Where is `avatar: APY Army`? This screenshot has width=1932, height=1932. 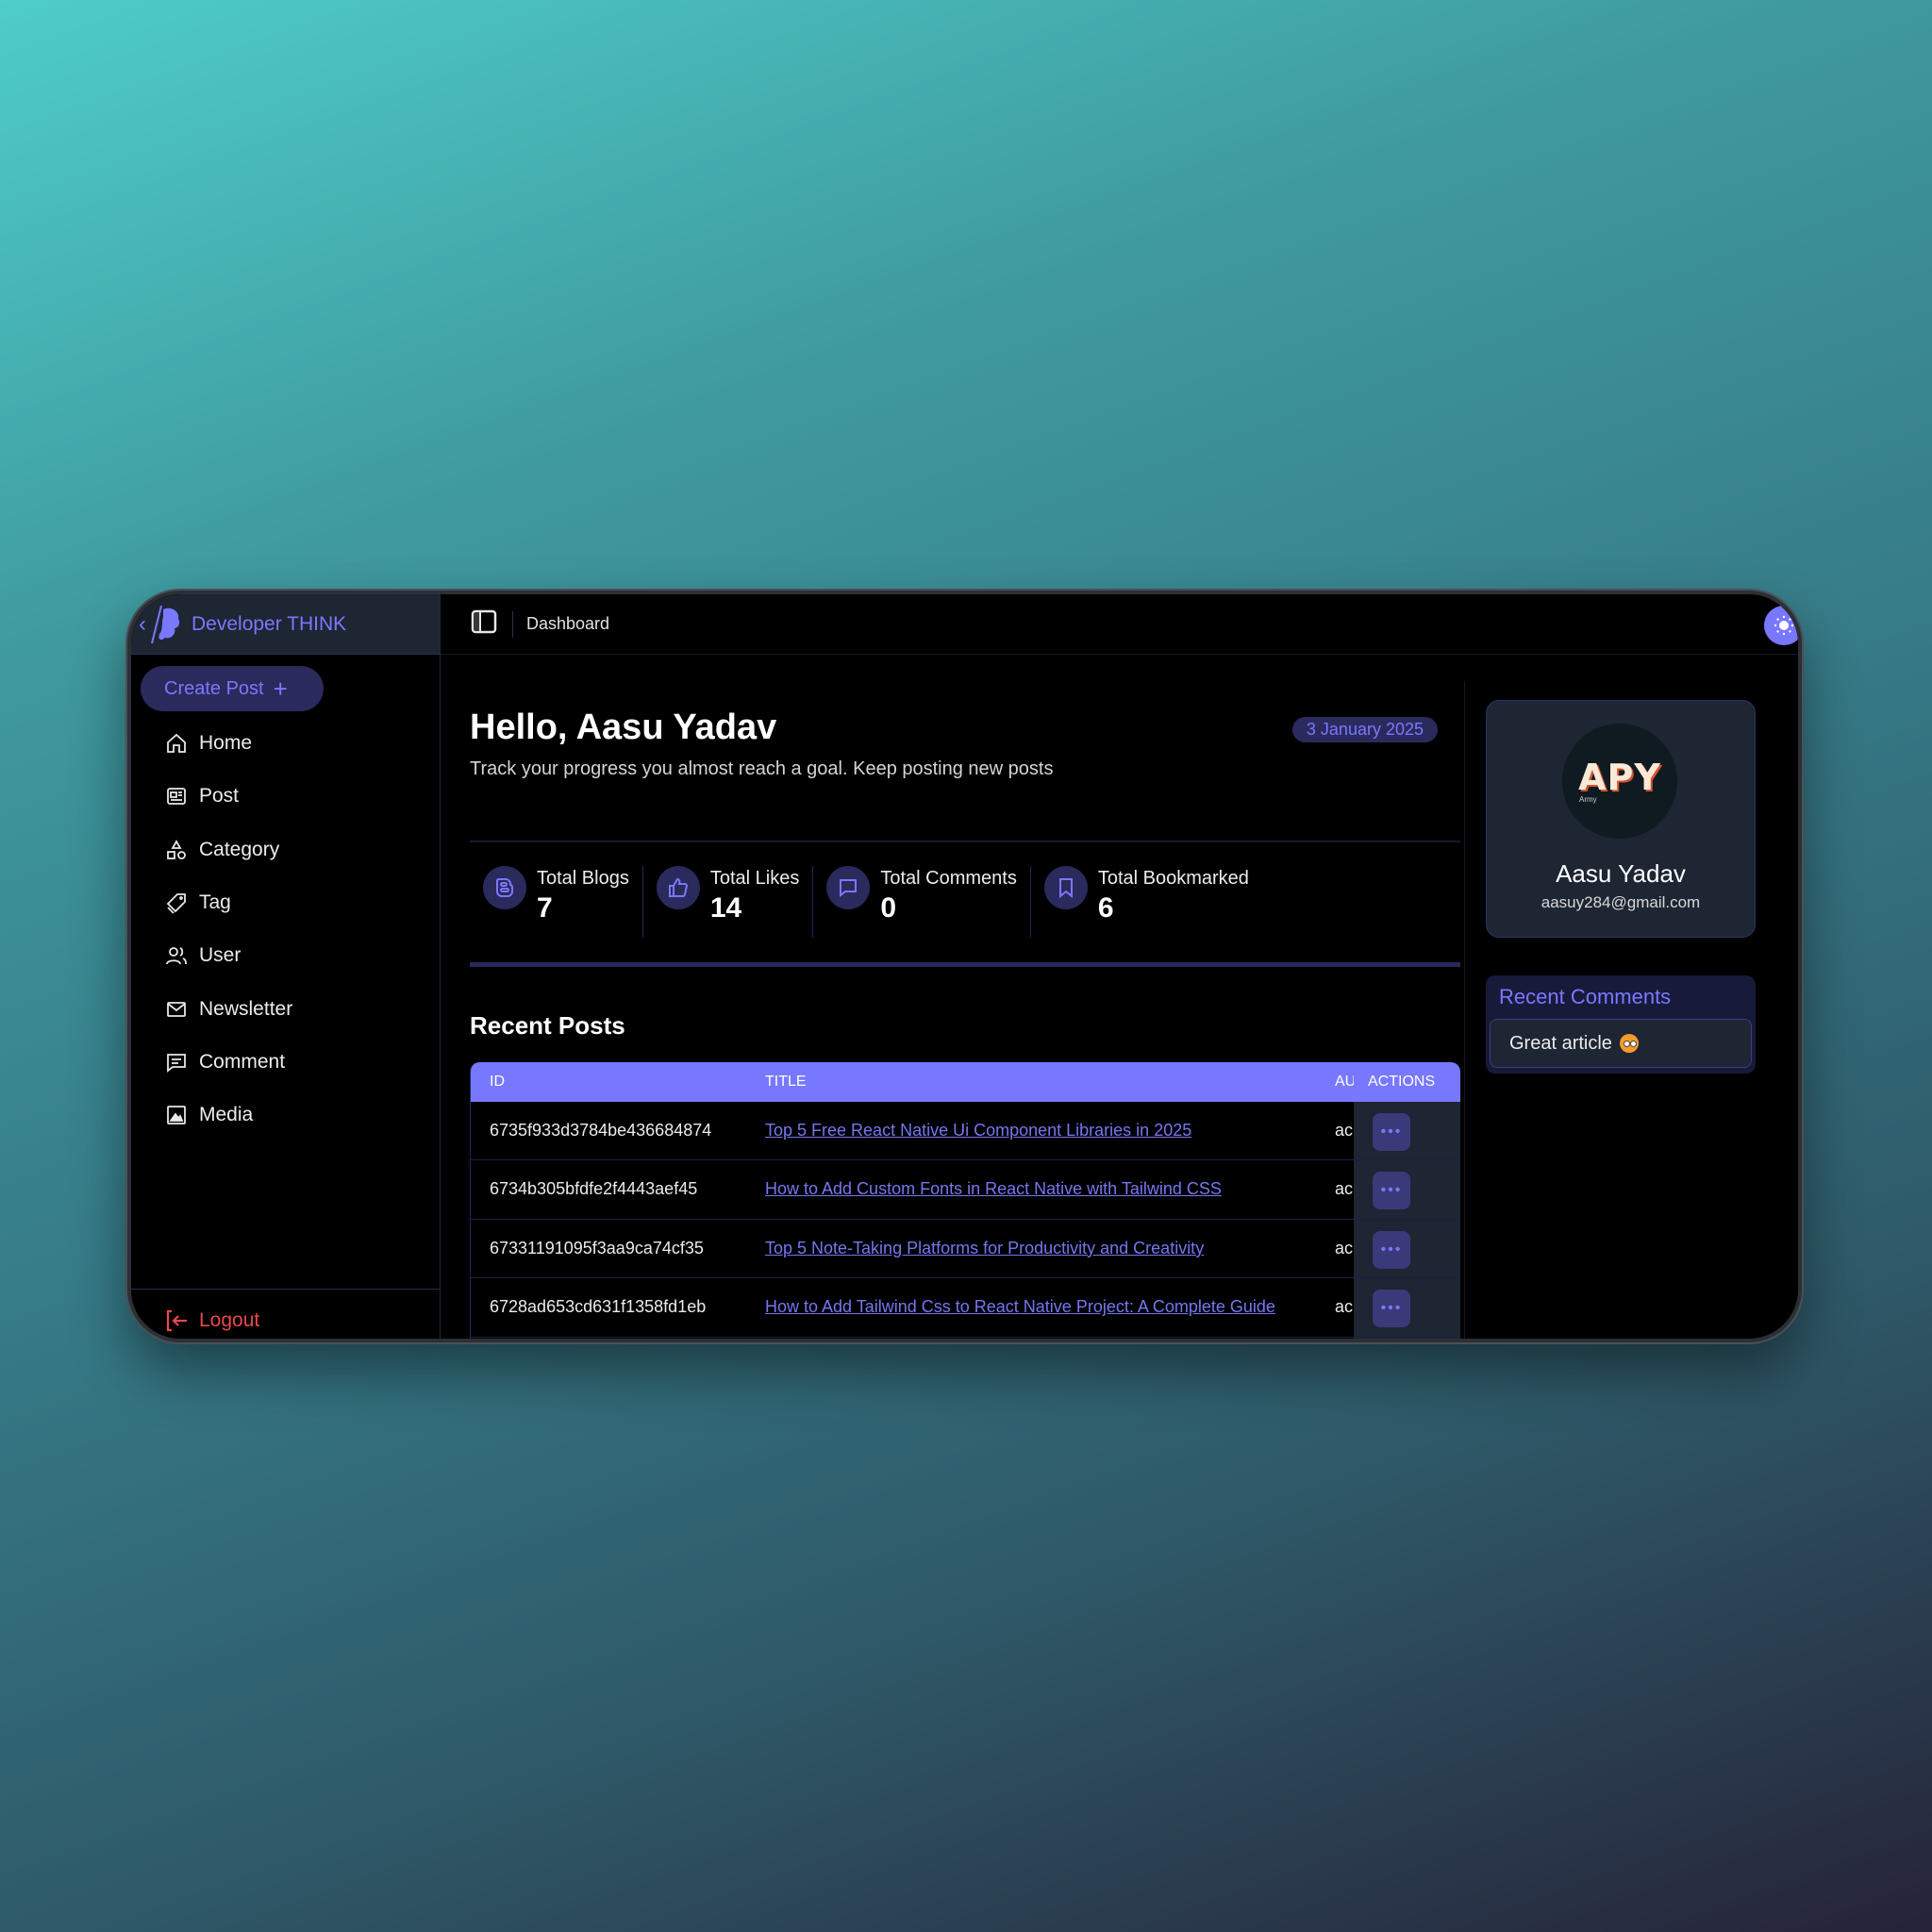 avatar: APY Army is located at coordinates (1620, 781).